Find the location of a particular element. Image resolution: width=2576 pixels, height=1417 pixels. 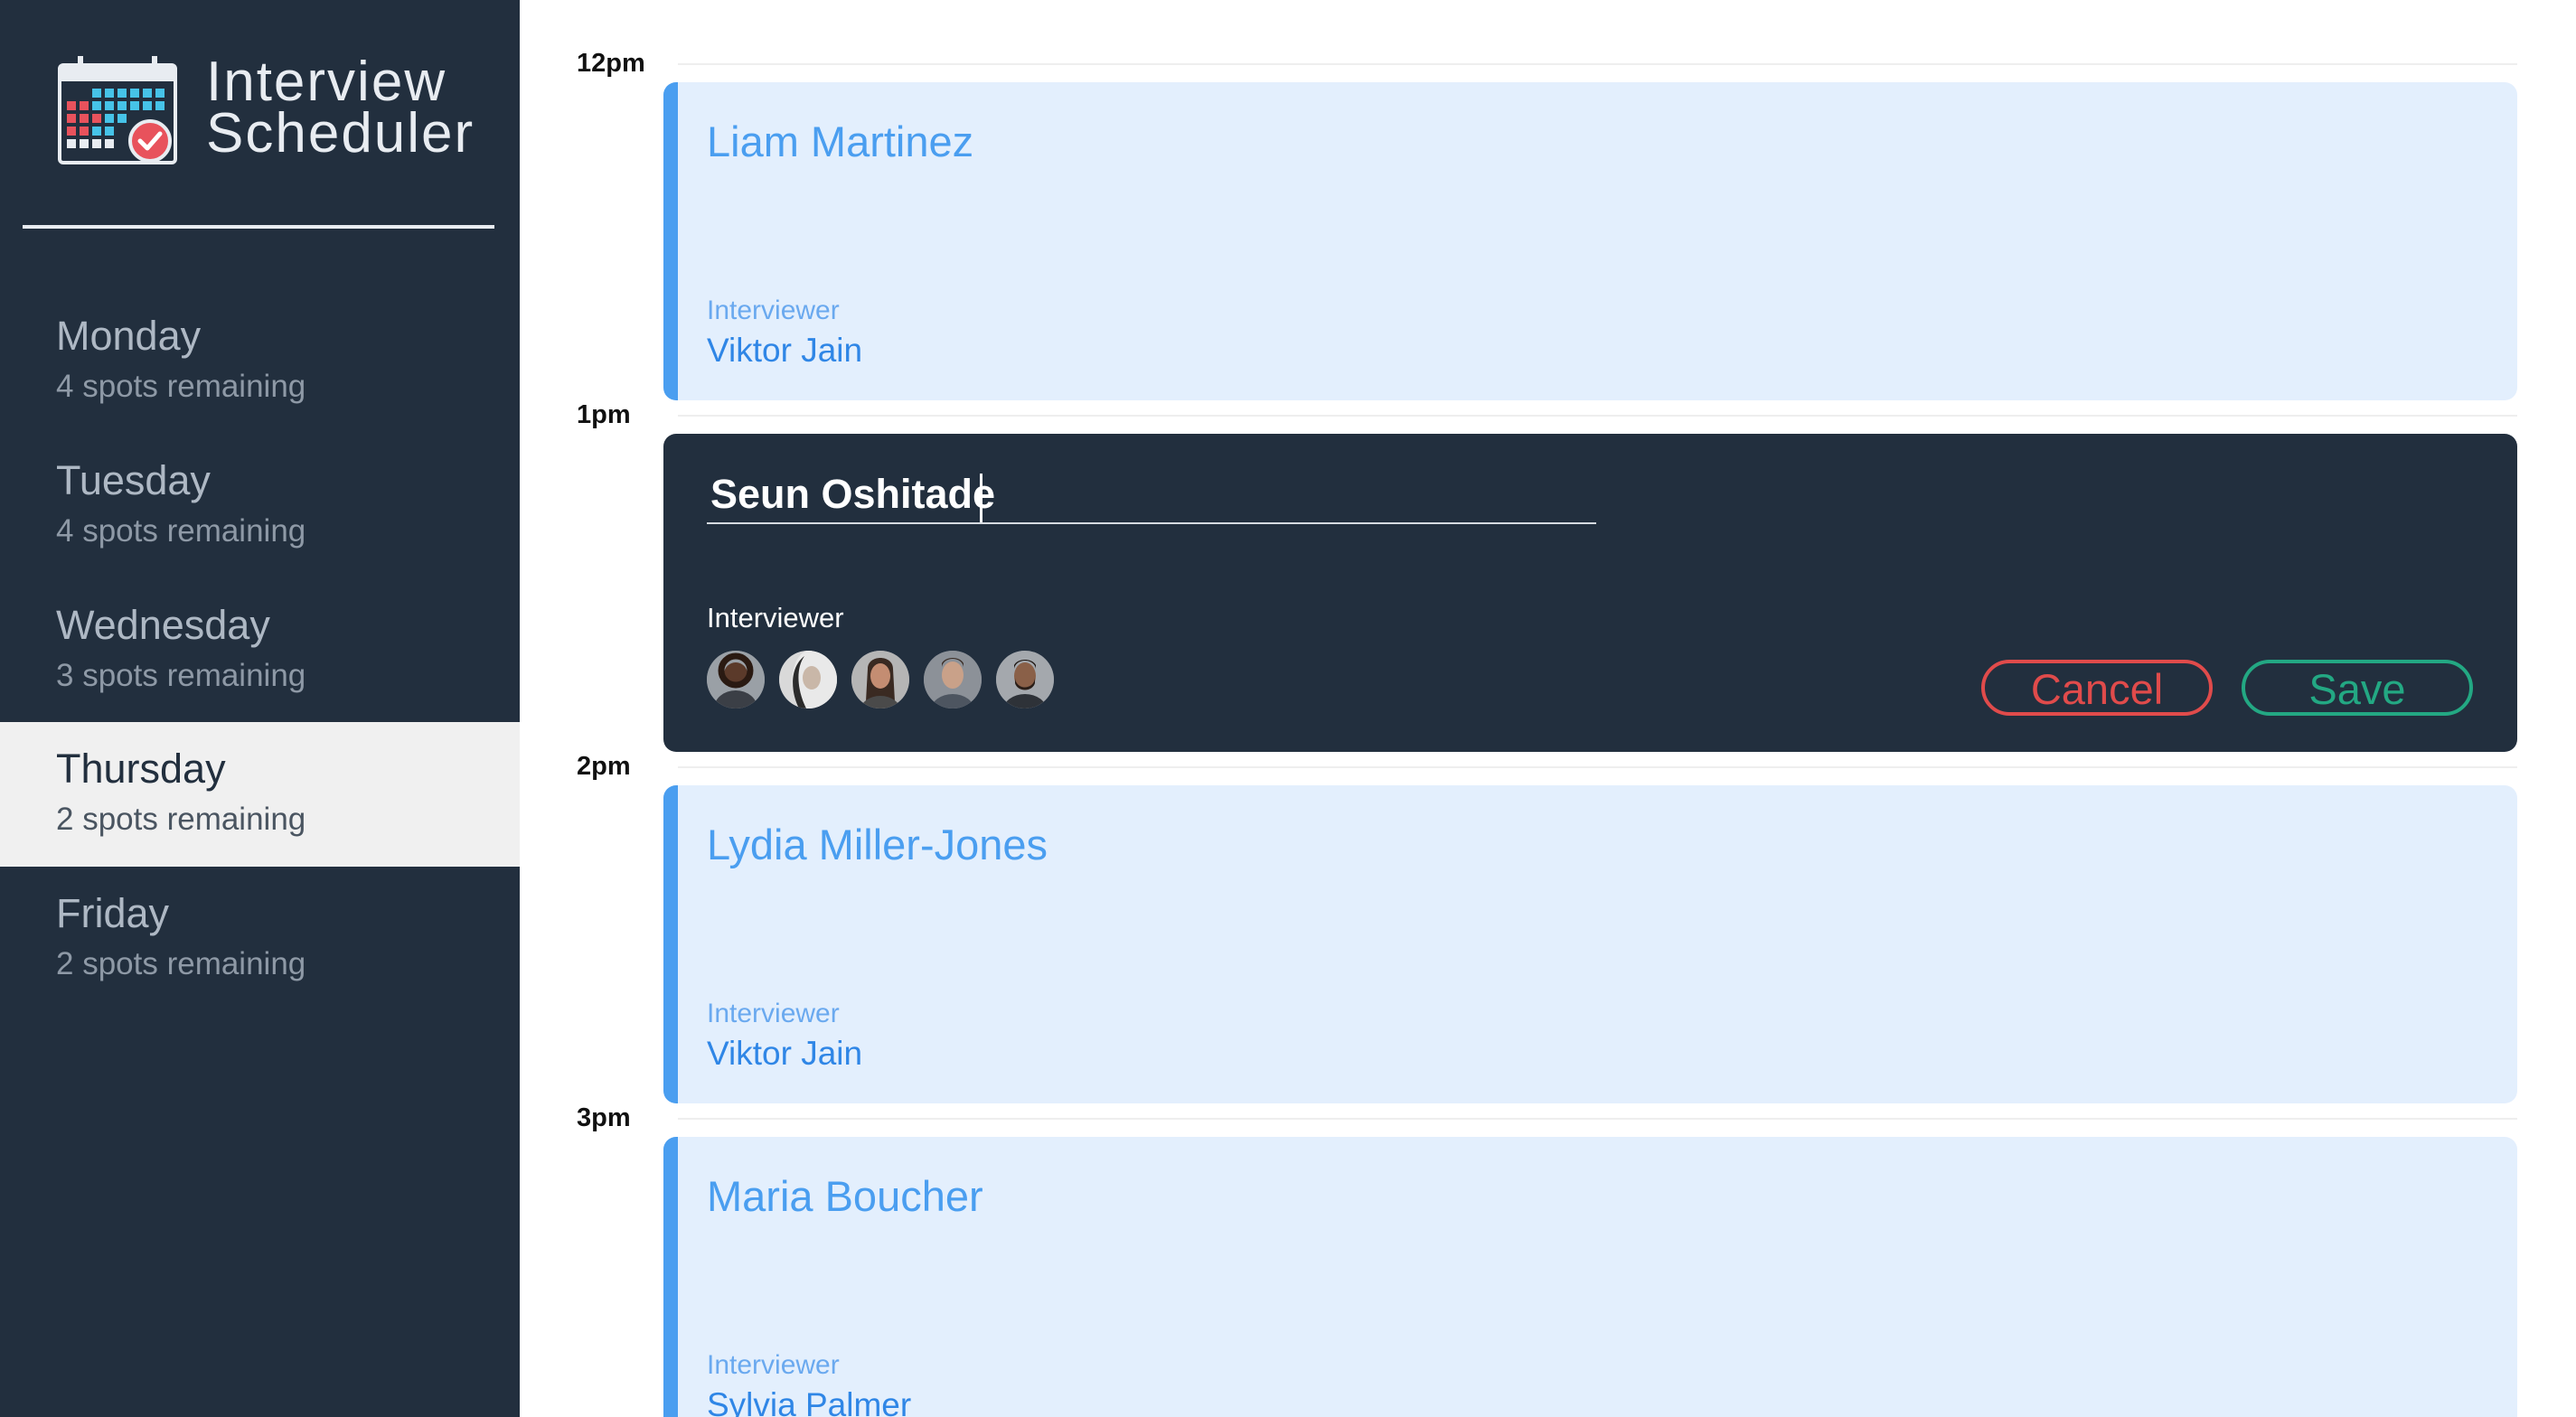

save-button: Save is located at coordinates (2358, 688).